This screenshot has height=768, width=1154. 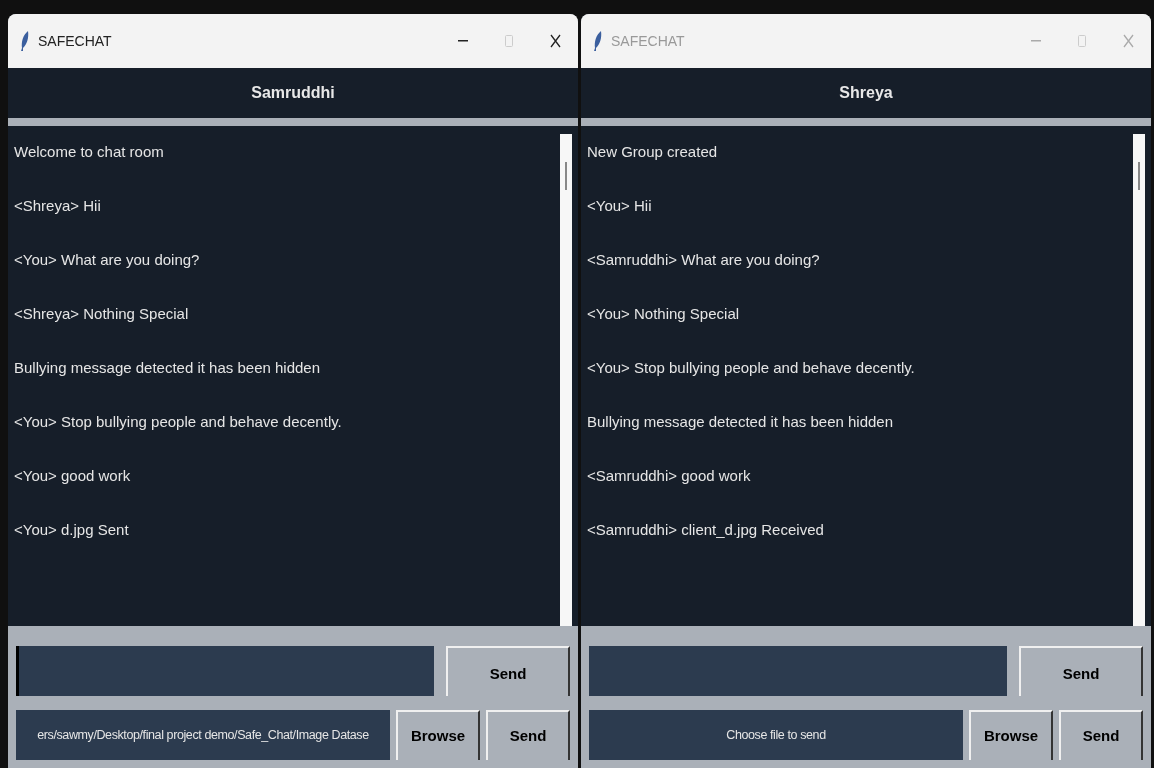 What do you see at coordinates (89, 152) in the screenshot?
I see `chat-message: Welcome to chat room` at bounding box center [89, 152].